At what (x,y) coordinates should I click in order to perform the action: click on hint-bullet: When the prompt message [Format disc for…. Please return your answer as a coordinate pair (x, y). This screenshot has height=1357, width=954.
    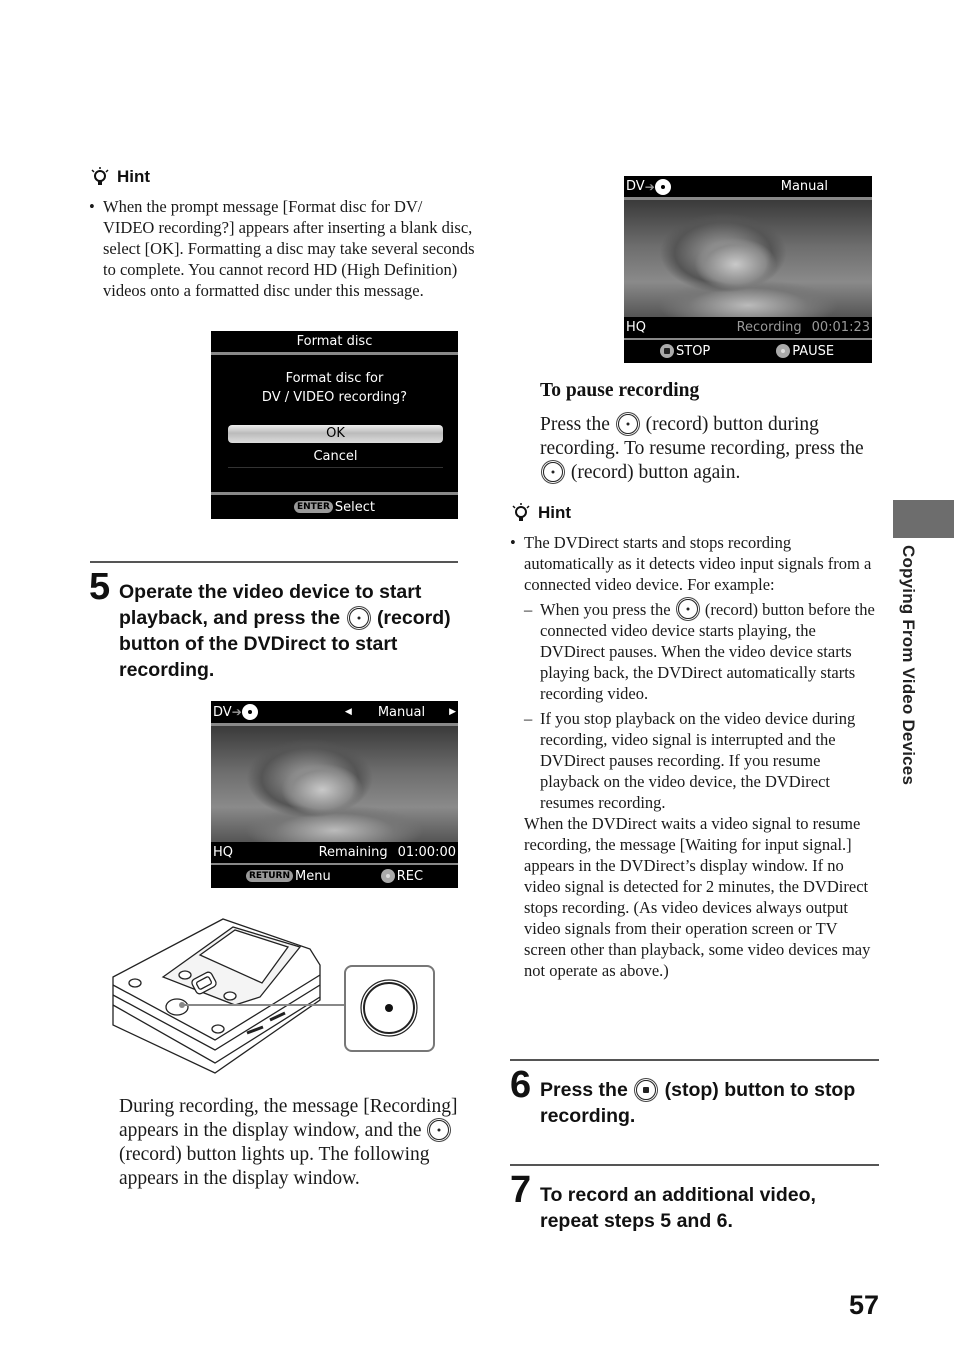
    Looking at the image, I should click on (282, 248).